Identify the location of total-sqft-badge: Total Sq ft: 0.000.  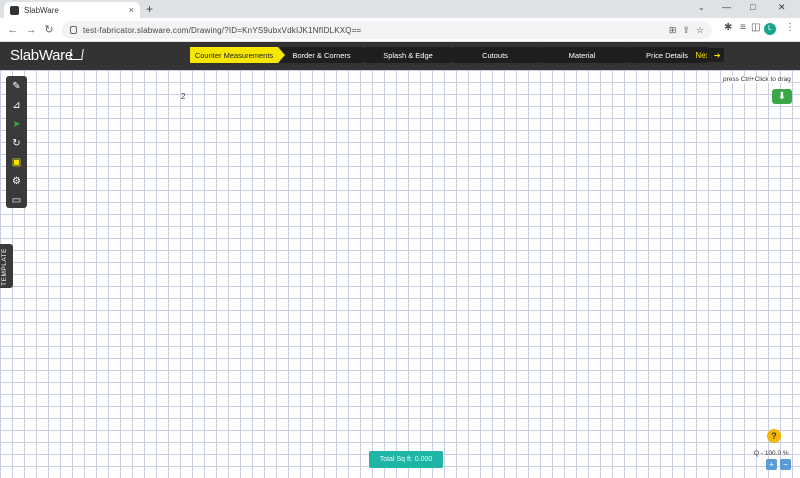
(406, 459).